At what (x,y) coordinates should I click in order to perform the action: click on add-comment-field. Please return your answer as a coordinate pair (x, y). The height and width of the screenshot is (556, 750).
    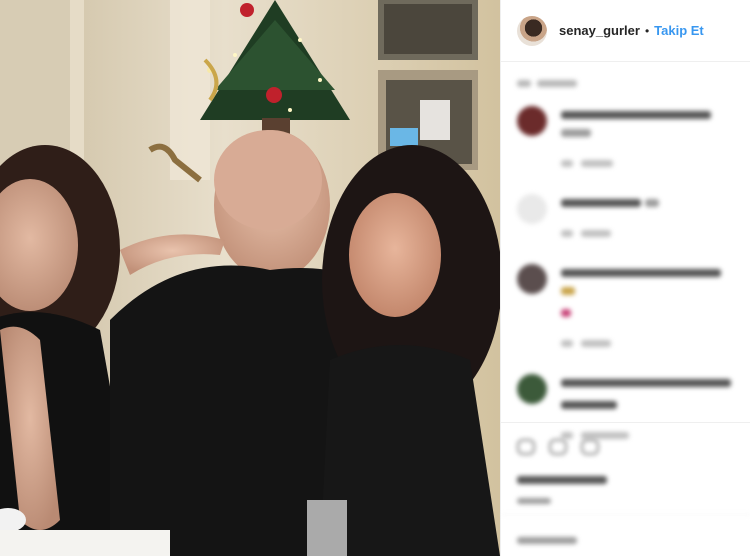
    Looking at the image, I should click on (625, 535).